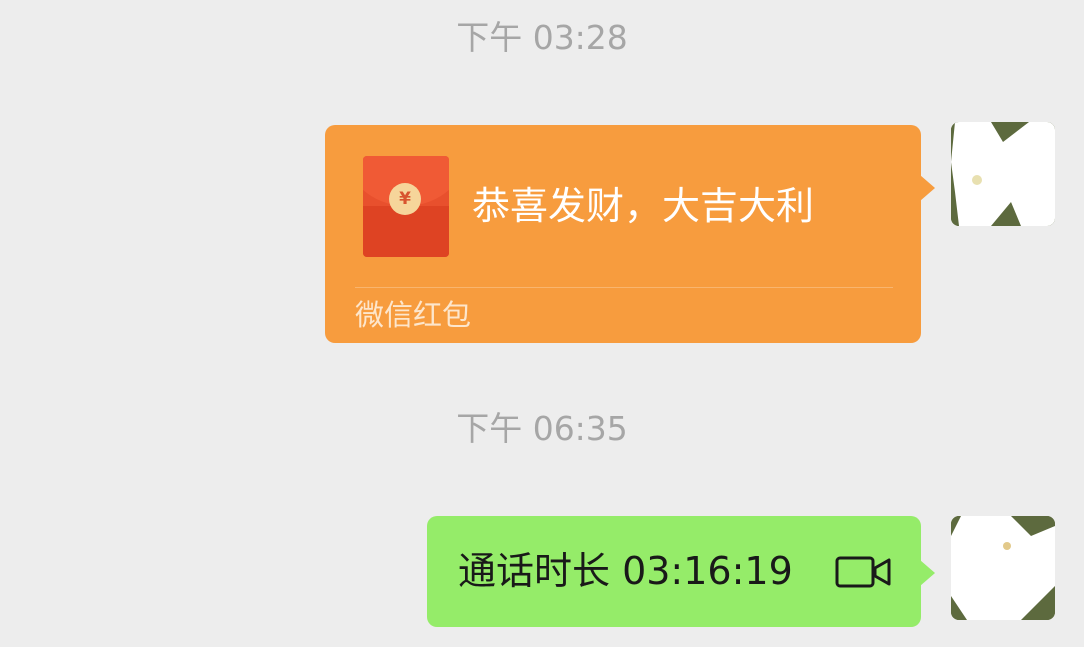 Image resolution: width=1084 pixels, height=647 pixels. What do you see at coordinates (542, 428) in the screenshot?
I see `timestamp: 下午 06:35` at bounding box center [542, 428].